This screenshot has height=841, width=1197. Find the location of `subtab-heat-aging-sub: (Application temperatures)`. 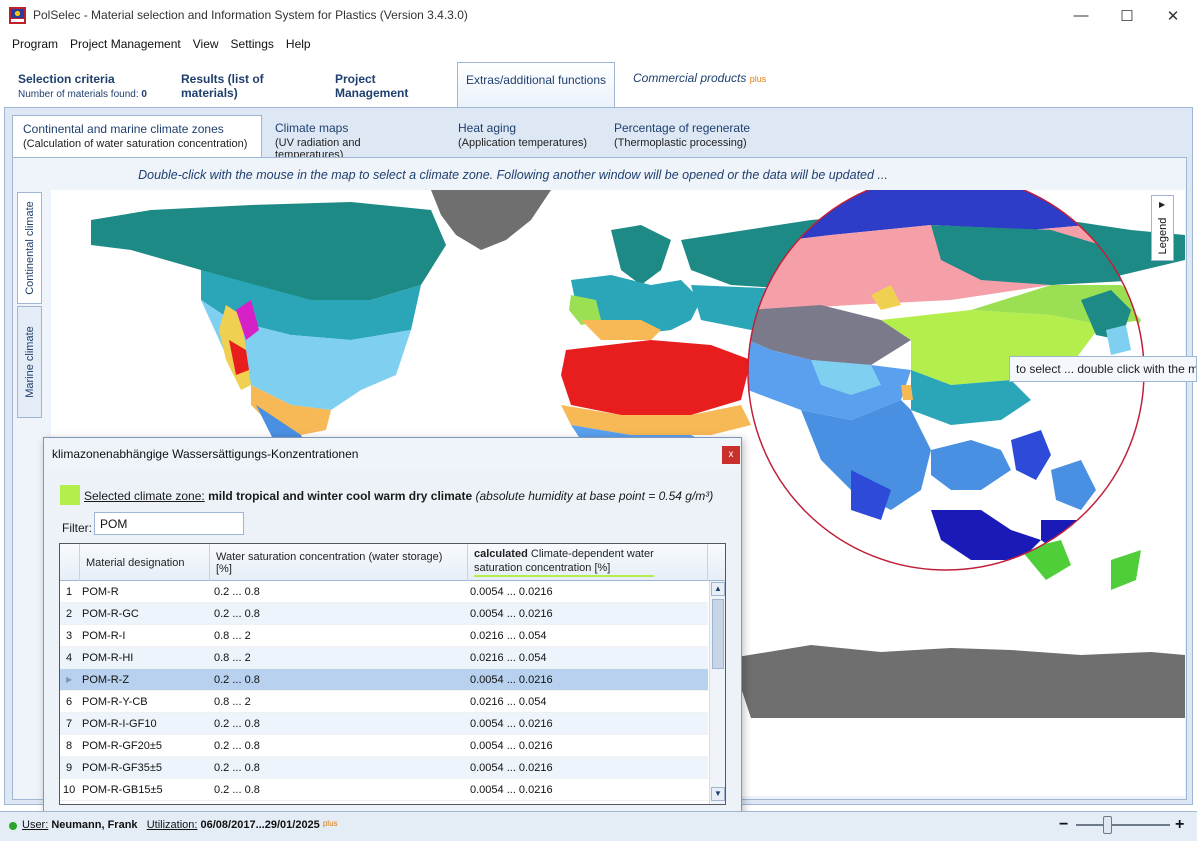

subtab-heat-aging-sub: (Application temperatures) is located at coordinates (523, 143).